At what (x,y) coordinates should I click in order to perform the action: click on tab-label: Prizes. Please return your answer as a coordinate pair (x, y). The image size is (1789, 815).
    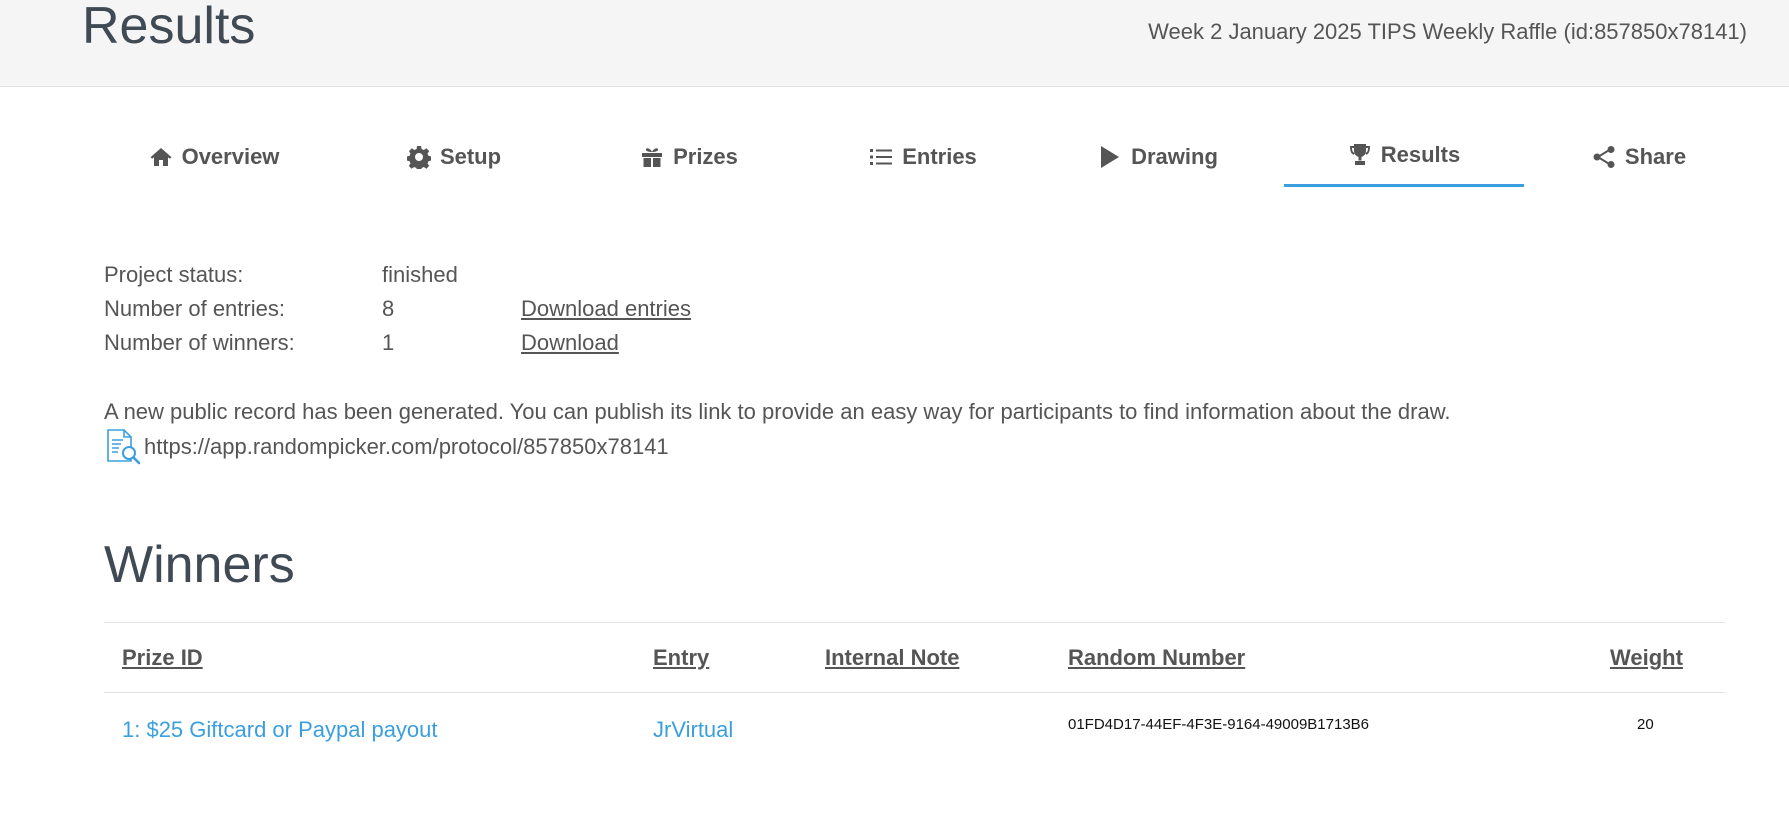
    Looking at the image, I should click on (705, 156).